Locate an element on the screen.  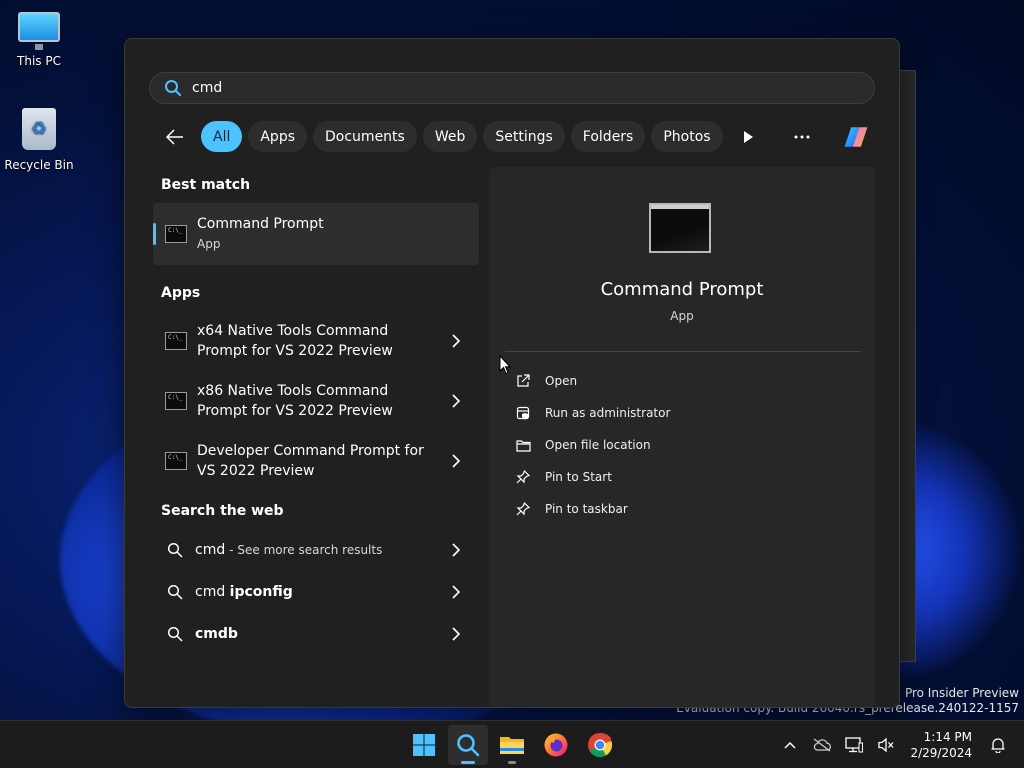
start-icon is located at coordinates (424, 745).